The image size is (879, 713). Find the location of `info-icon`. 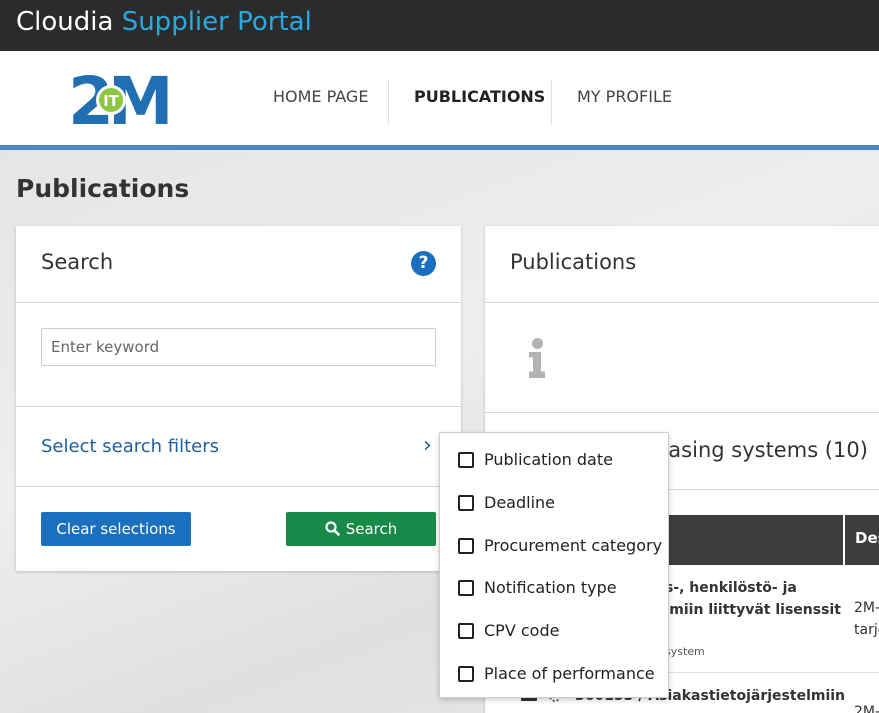

info-icon is located at coordinates (537, 358).